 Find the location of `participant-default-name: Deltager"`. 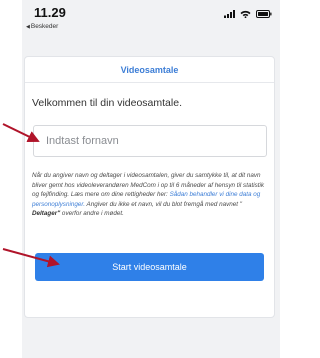

participant-default-name: Deltager" is located at coordinates (46, 214).